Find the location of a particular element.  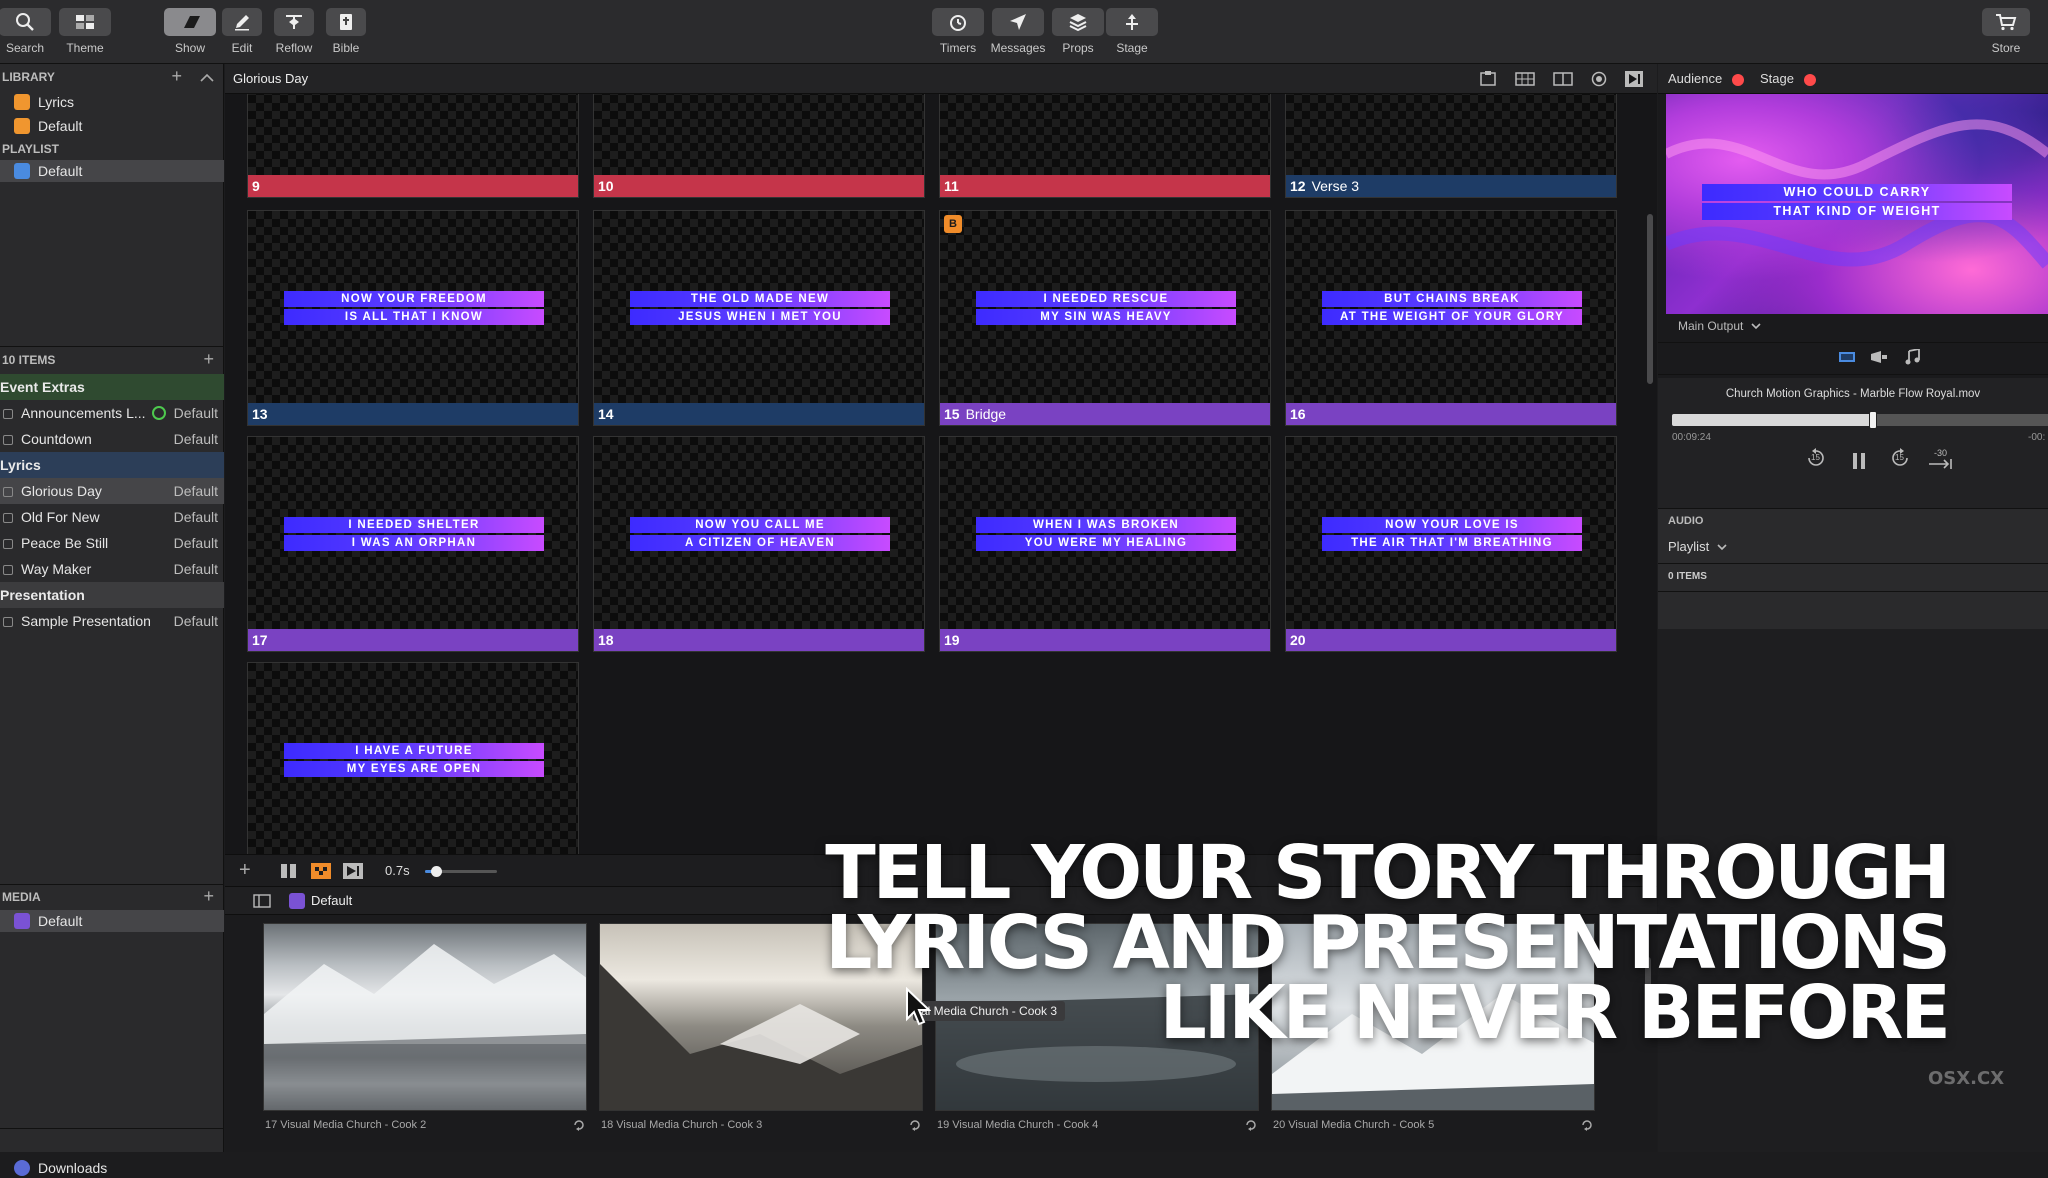

list-item: Countdown Default is located at coordinates (112, 439).